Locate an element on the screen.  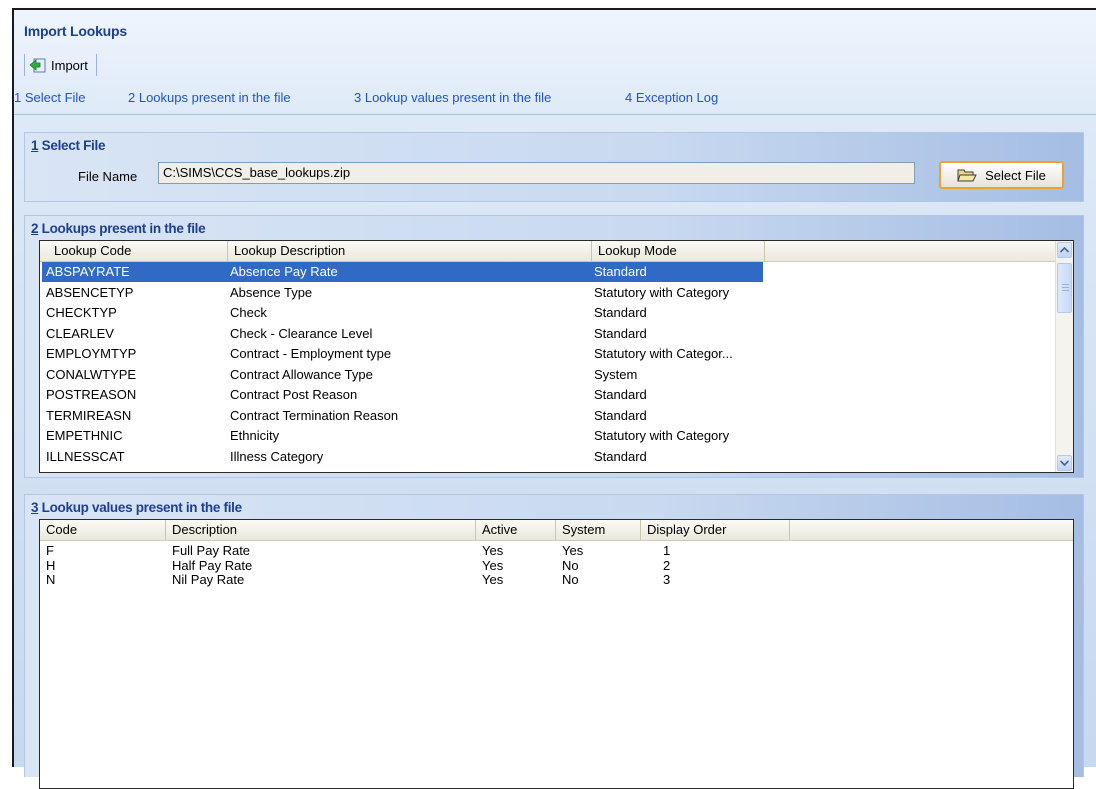
cell-lookup-code: ABSENCETYP is located at coordinates (90, 292).